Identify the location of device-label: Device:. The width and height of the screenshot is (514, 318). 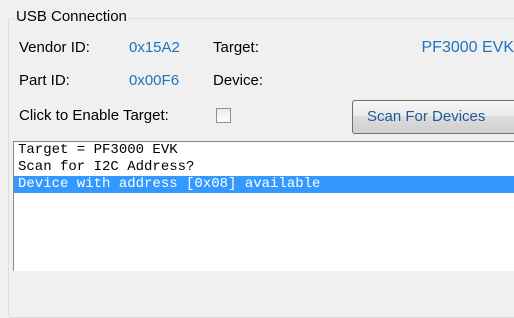
(238, 80).